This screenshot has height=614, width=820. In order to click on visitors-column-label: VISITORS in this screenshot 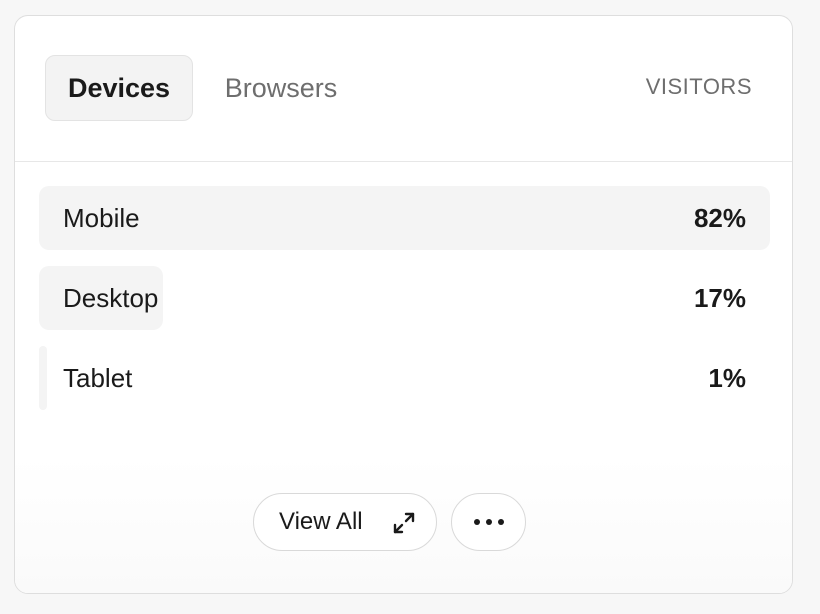, I will do `click(698, 86)`.